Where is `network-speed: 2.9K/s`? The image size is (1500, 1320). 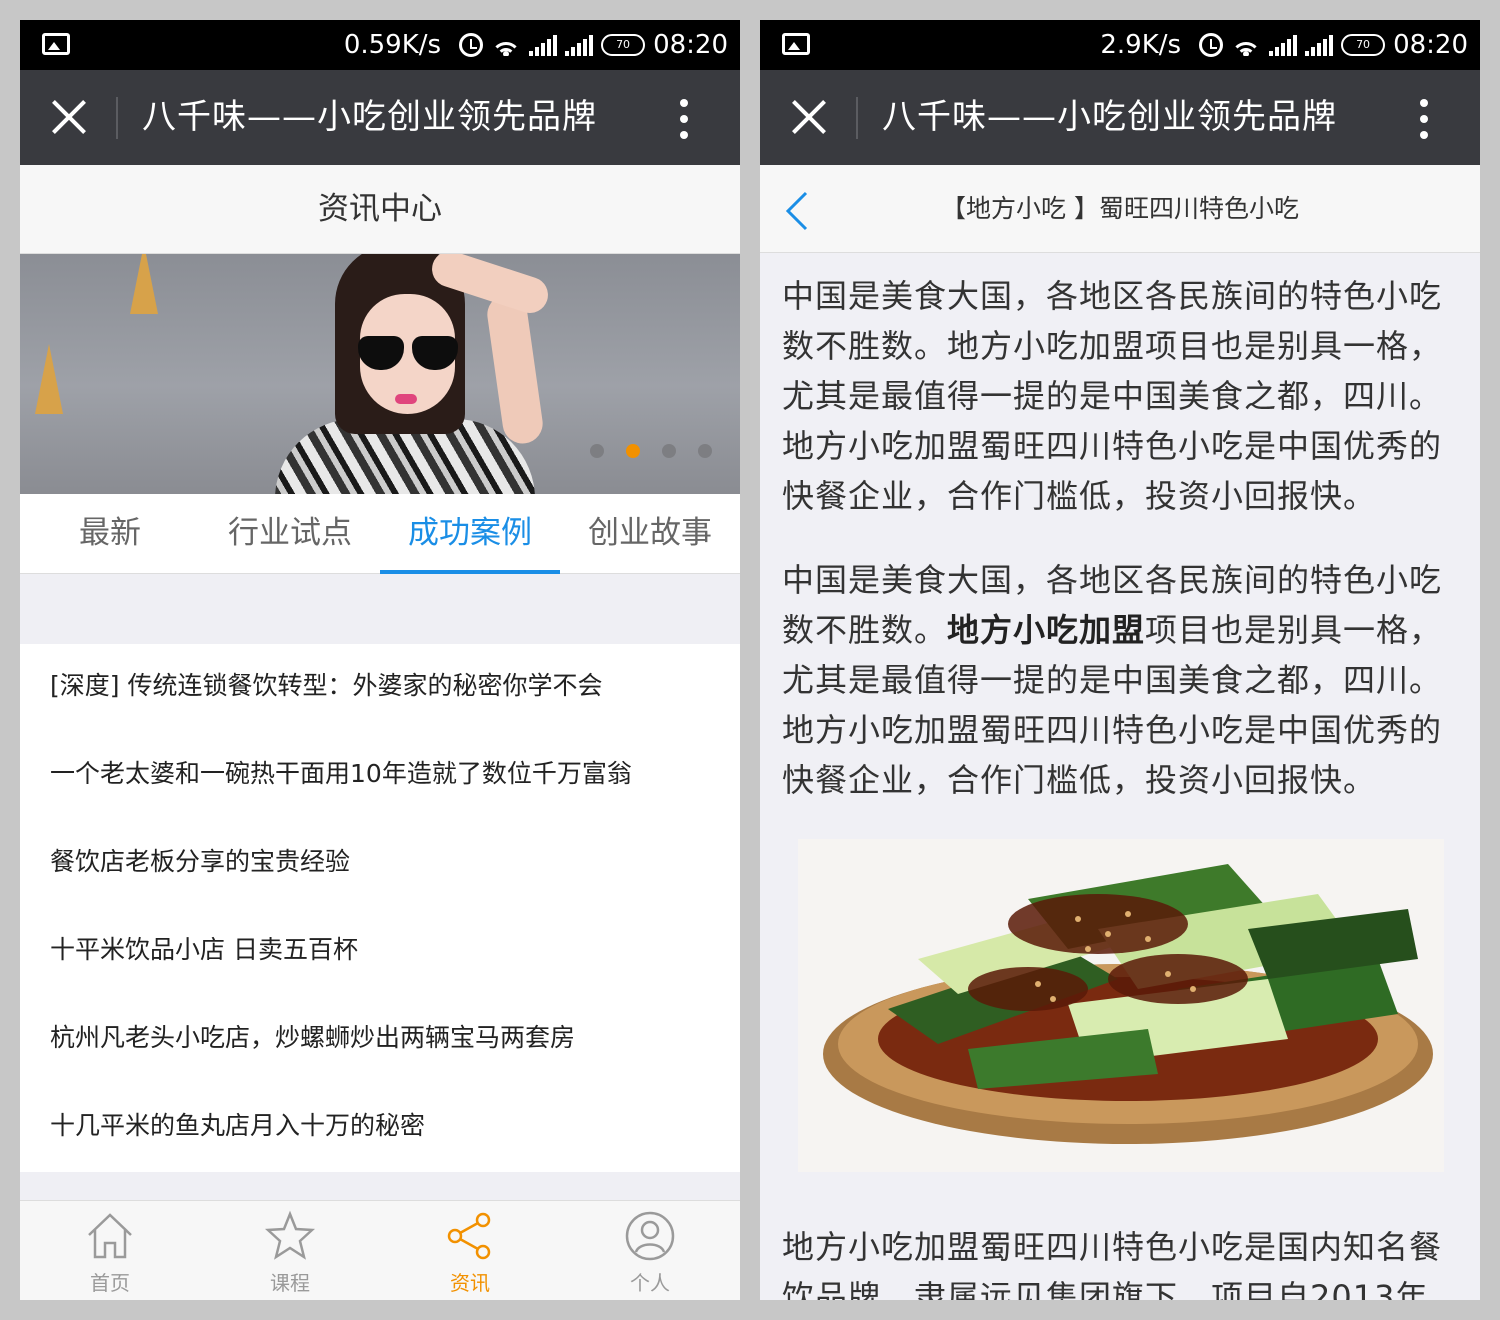 network-speed: 2.9K/s is located at coordinates (1141, 45).